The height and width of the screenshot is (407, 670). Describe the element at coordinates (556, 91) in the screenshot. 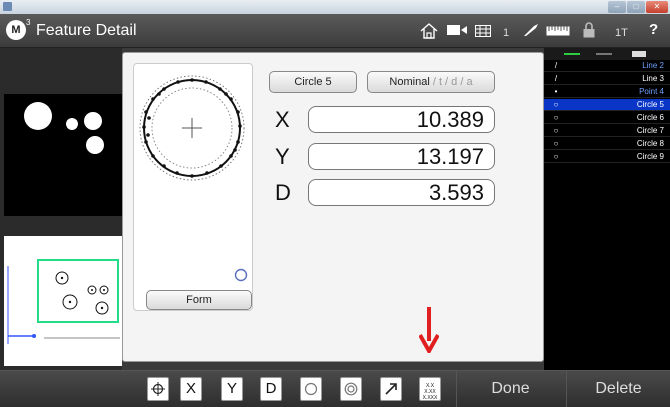

I see `point-icon: •` at that location.